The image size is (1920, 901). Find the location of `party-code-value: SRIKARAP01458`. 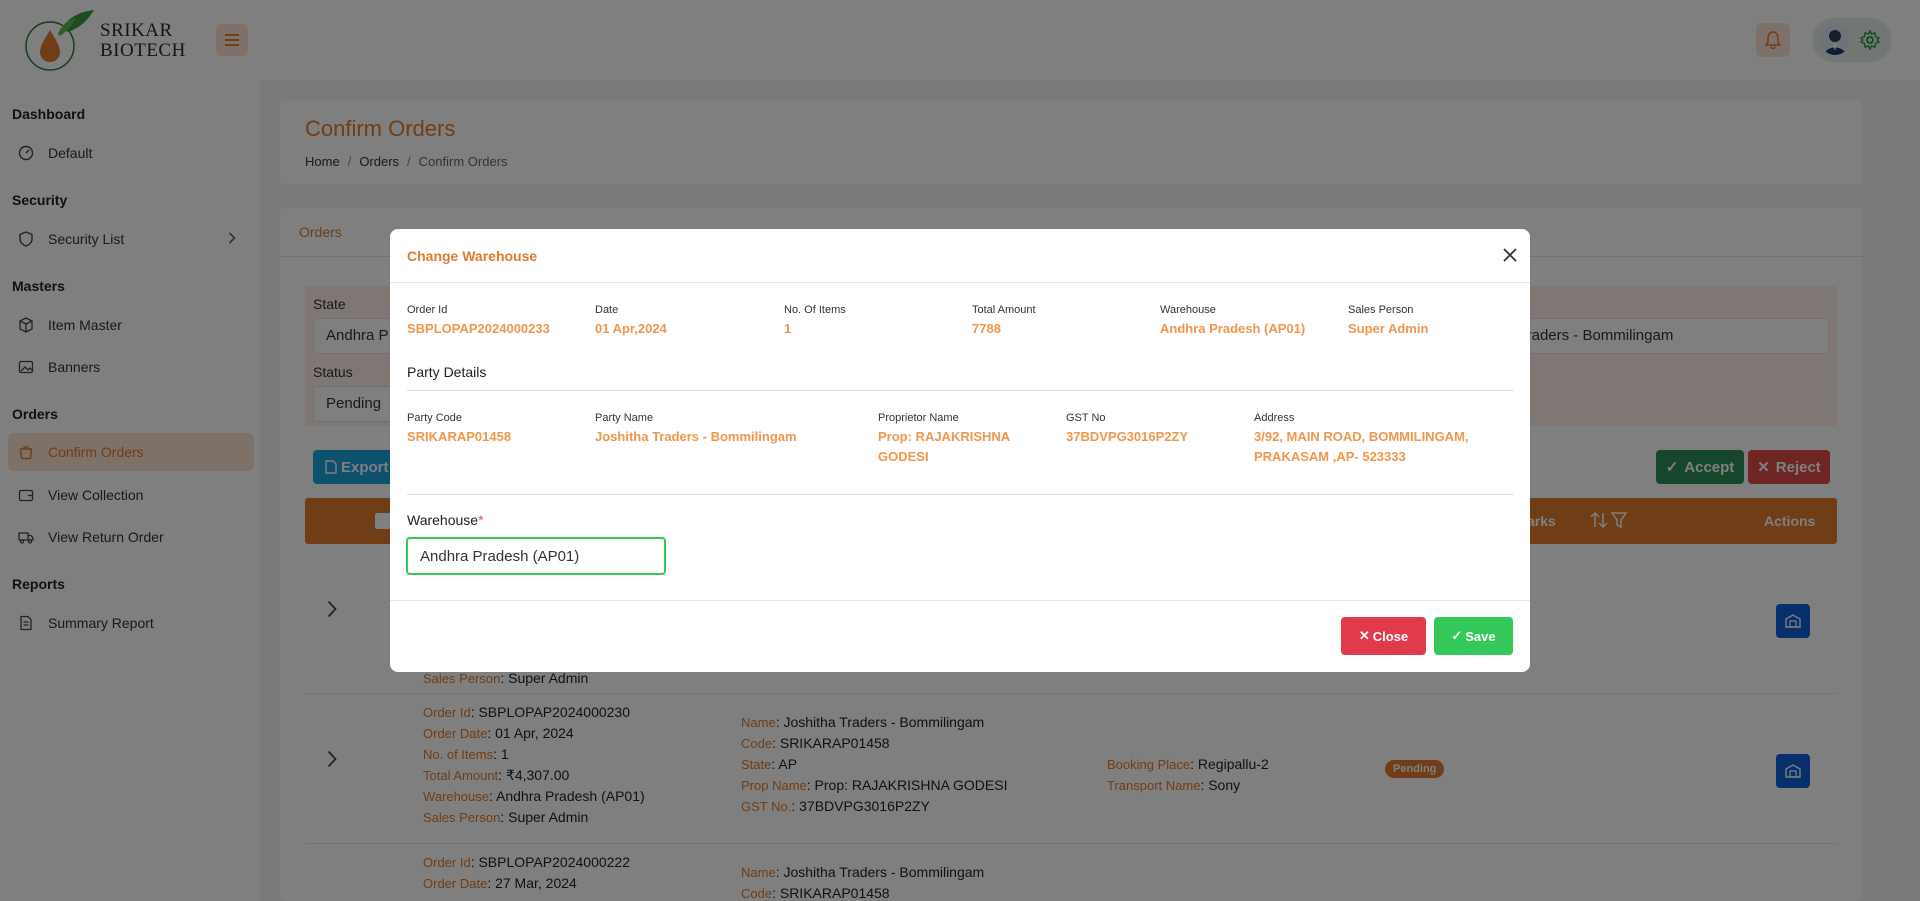

party-code-value: SRIKARAP01458 is located at coordinates (459, 436).